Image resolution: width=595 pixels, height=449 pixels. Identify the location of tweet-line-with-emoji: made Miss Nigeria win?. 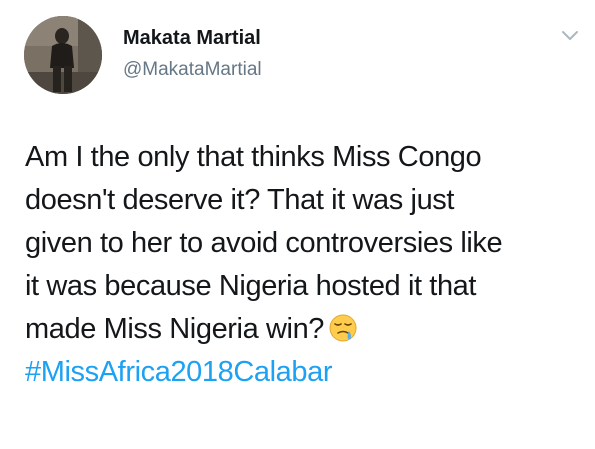
(305, 329).